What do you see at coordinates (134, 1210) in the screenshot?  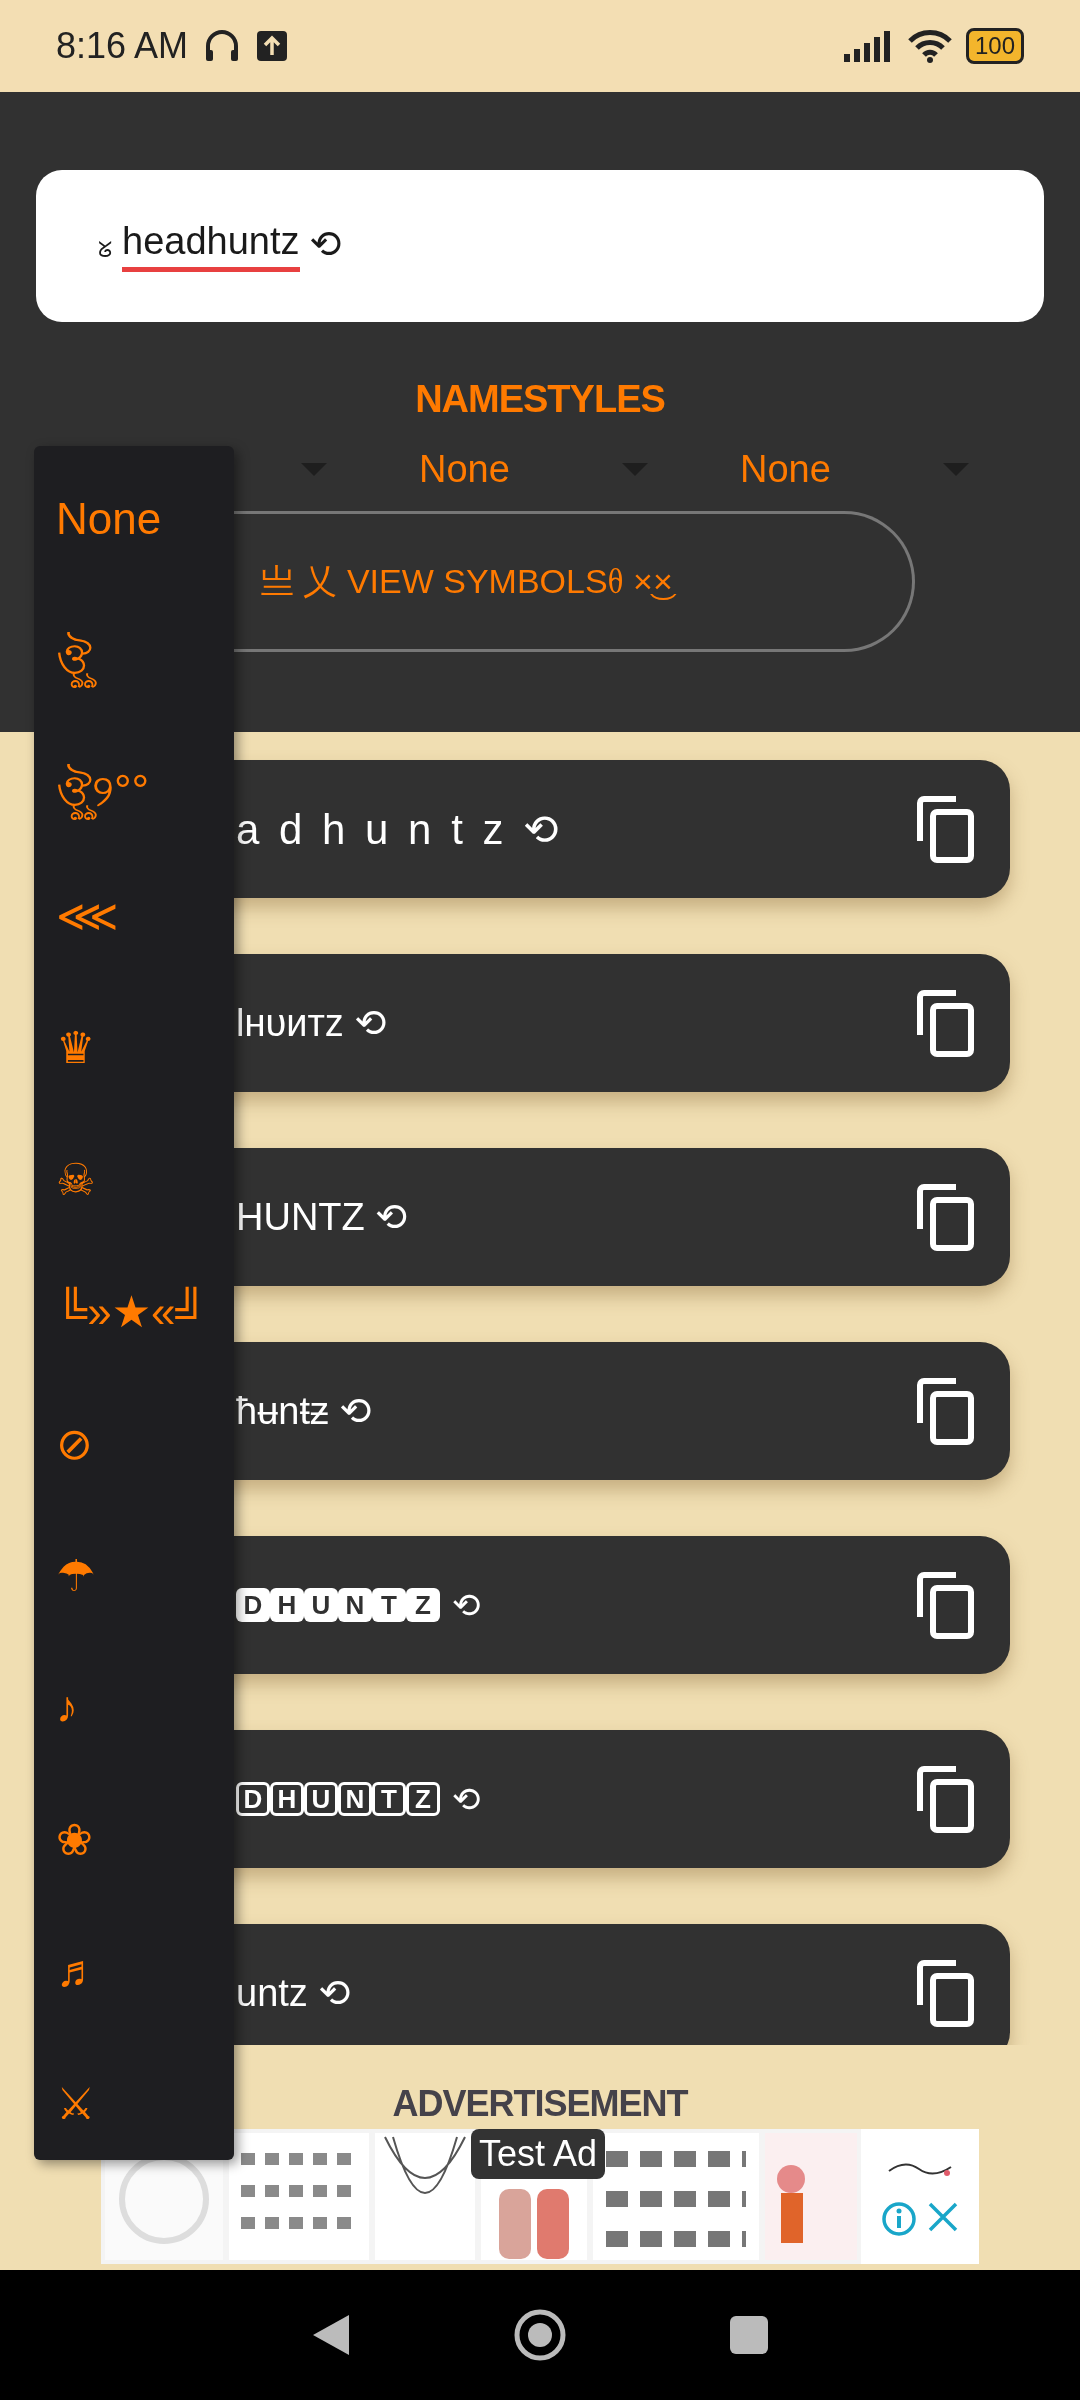 I see `menu-item: ☠` at bounding box center [134, 1210].